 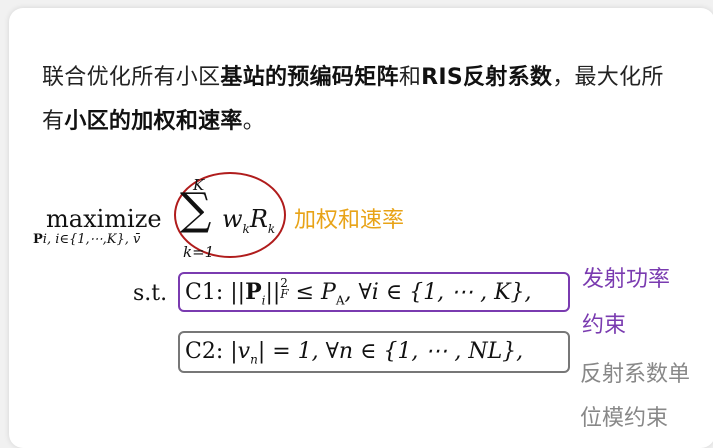 I want to click on c1-constraint: C1: ||Pi|| 2 F ≤ PA, ∀i ∈ {1, ⋯ , K},, so click(x=358, y=292).